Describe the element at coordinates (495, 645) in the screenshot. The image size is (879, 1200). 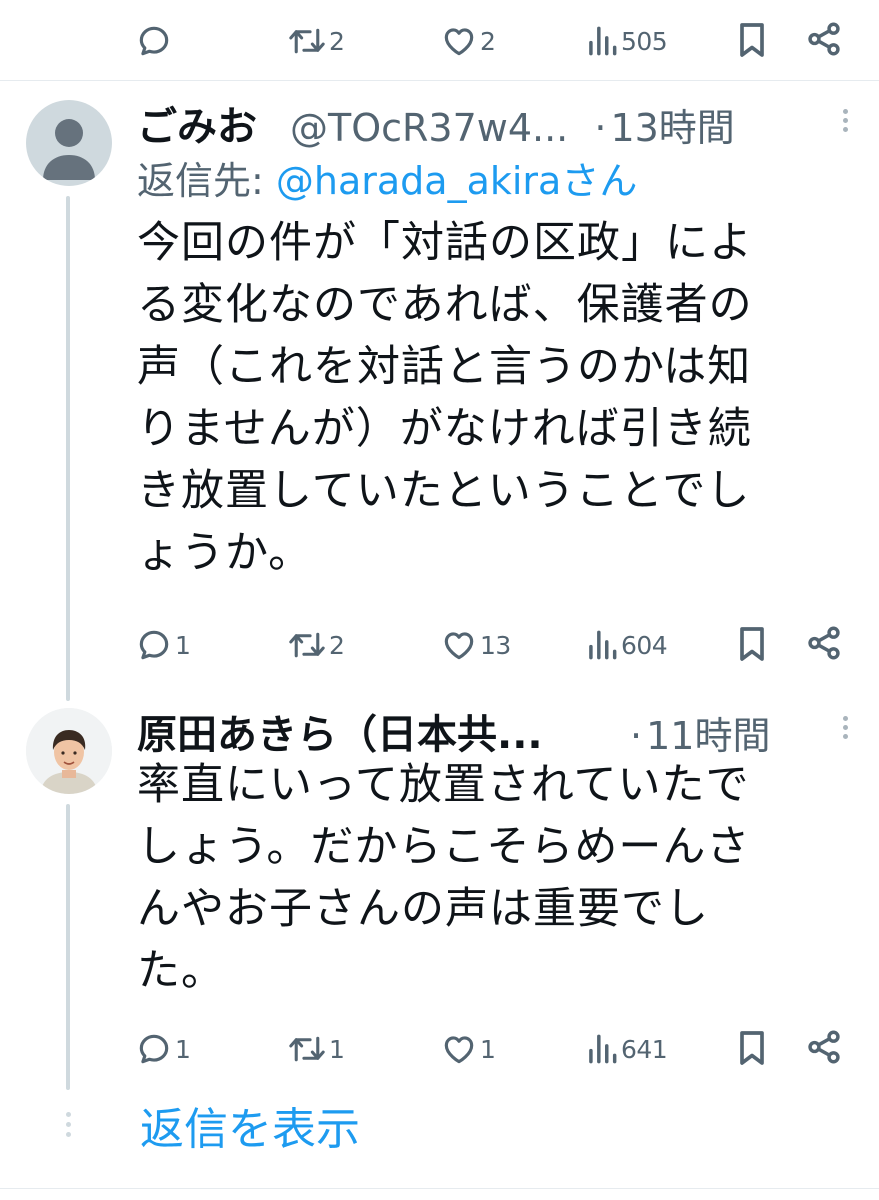
I see `like-count: 13` at that location.